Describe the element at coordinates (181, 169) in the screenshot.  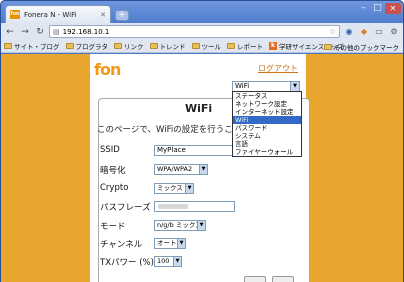
I see `encryption-select: WPA/WPA2 ▼` at that location.